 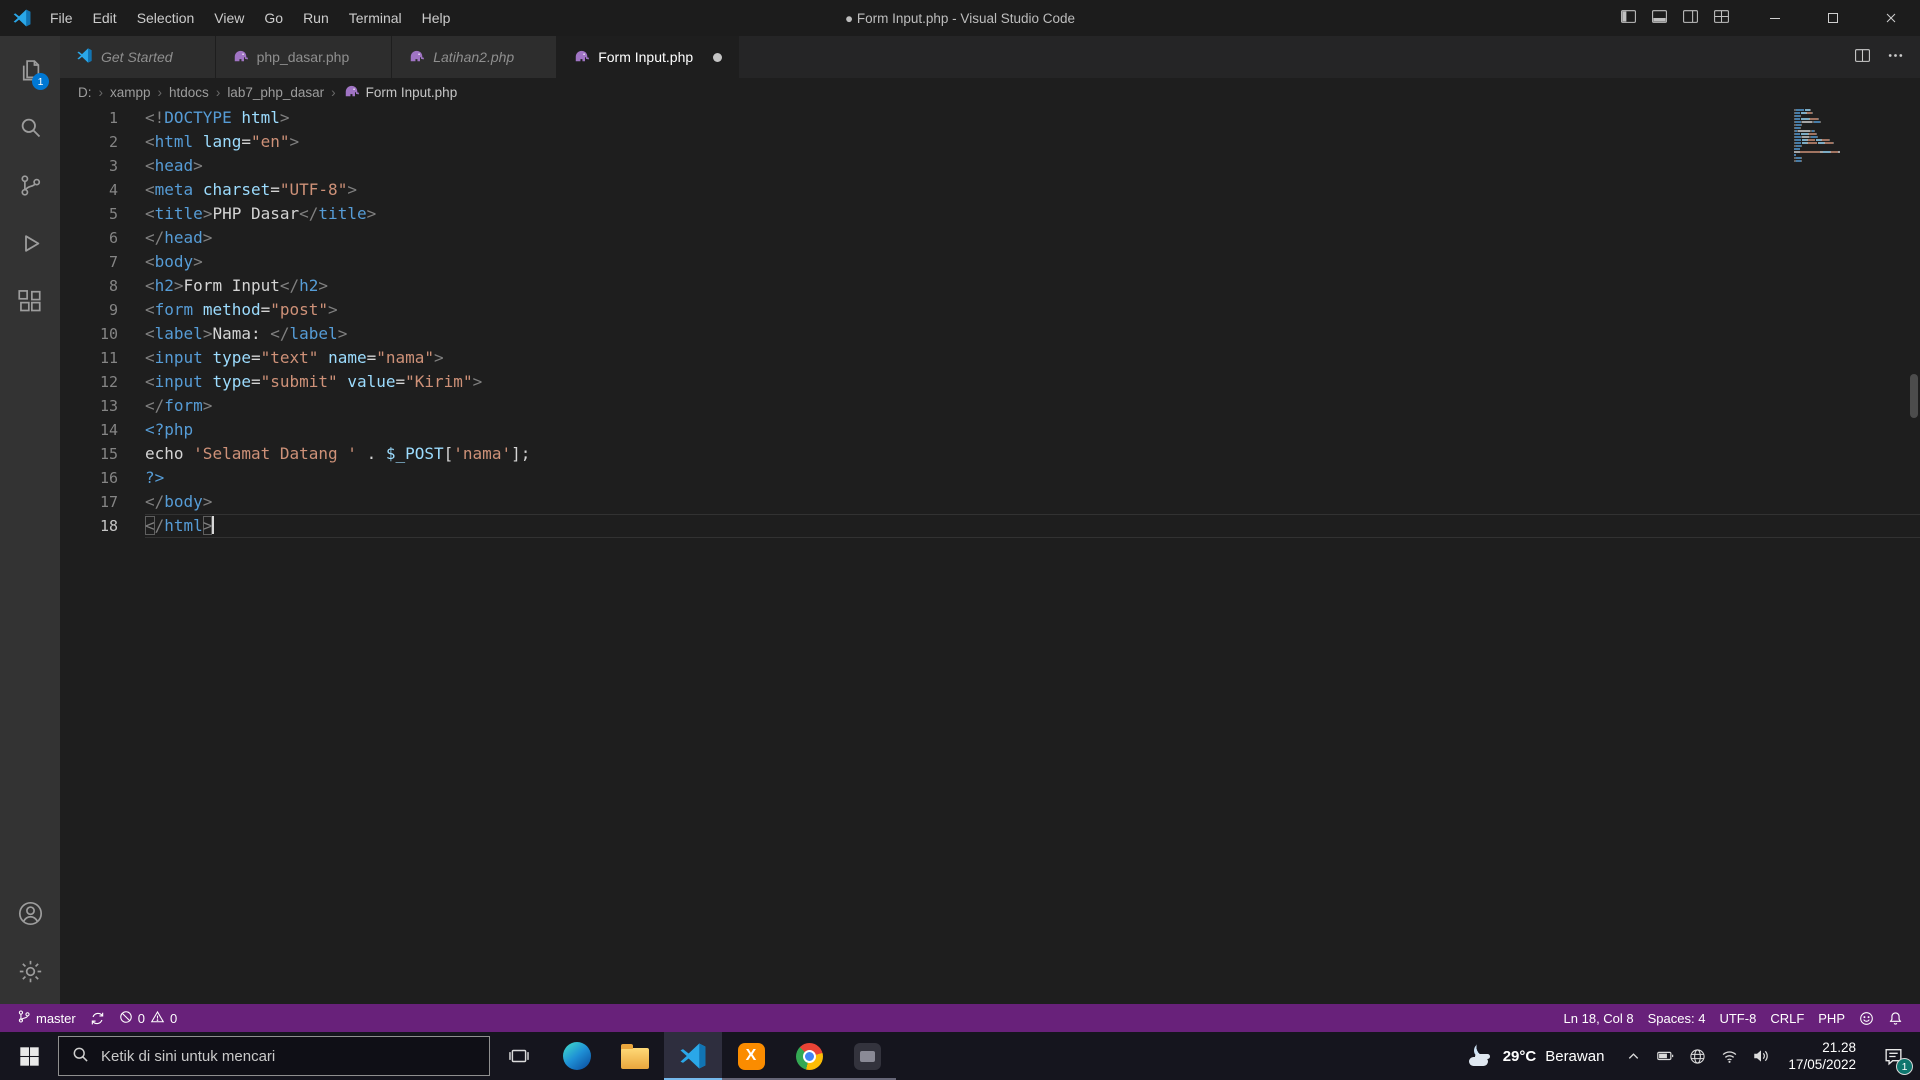 I want to click on code-line: 10 <label>Nama: </label>, so click(x=990, y=334).